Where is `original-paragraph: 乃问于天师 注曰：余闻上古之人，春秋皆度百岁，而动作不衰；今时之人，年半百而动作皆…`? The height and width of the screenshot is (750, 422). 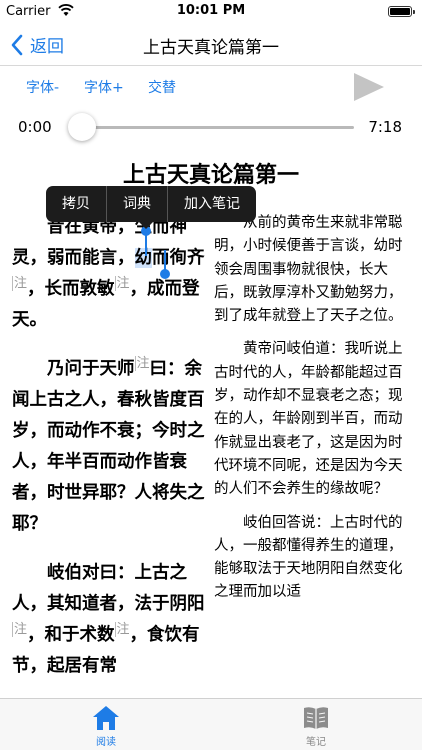
original-paragraph: 乃问于天师 注曰：余闻上古之人，春秋皆度百岁，而动作不衰；今时之人，年半百而动作皆… is located at coordinates (111, 447).